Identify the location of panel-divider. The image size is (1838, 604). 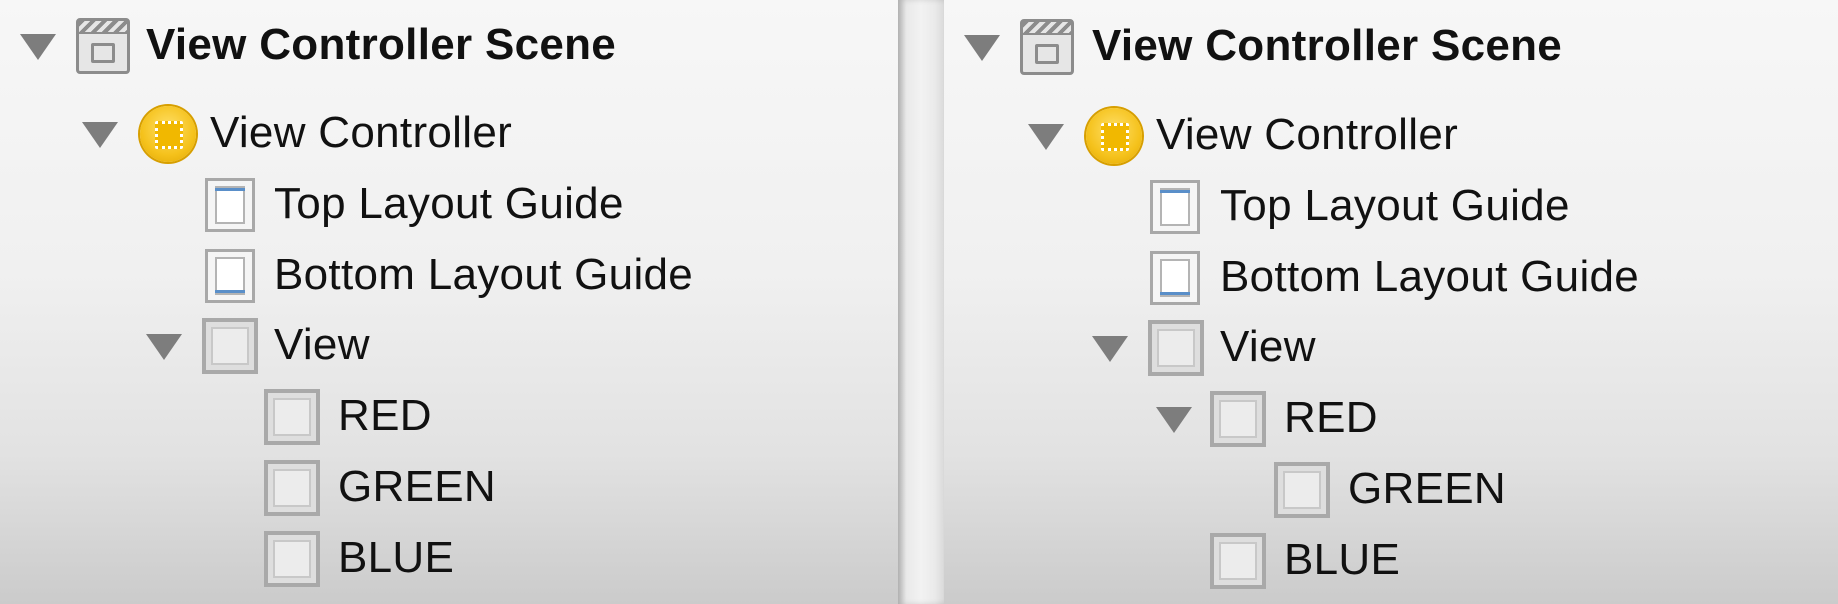
(921, 302).